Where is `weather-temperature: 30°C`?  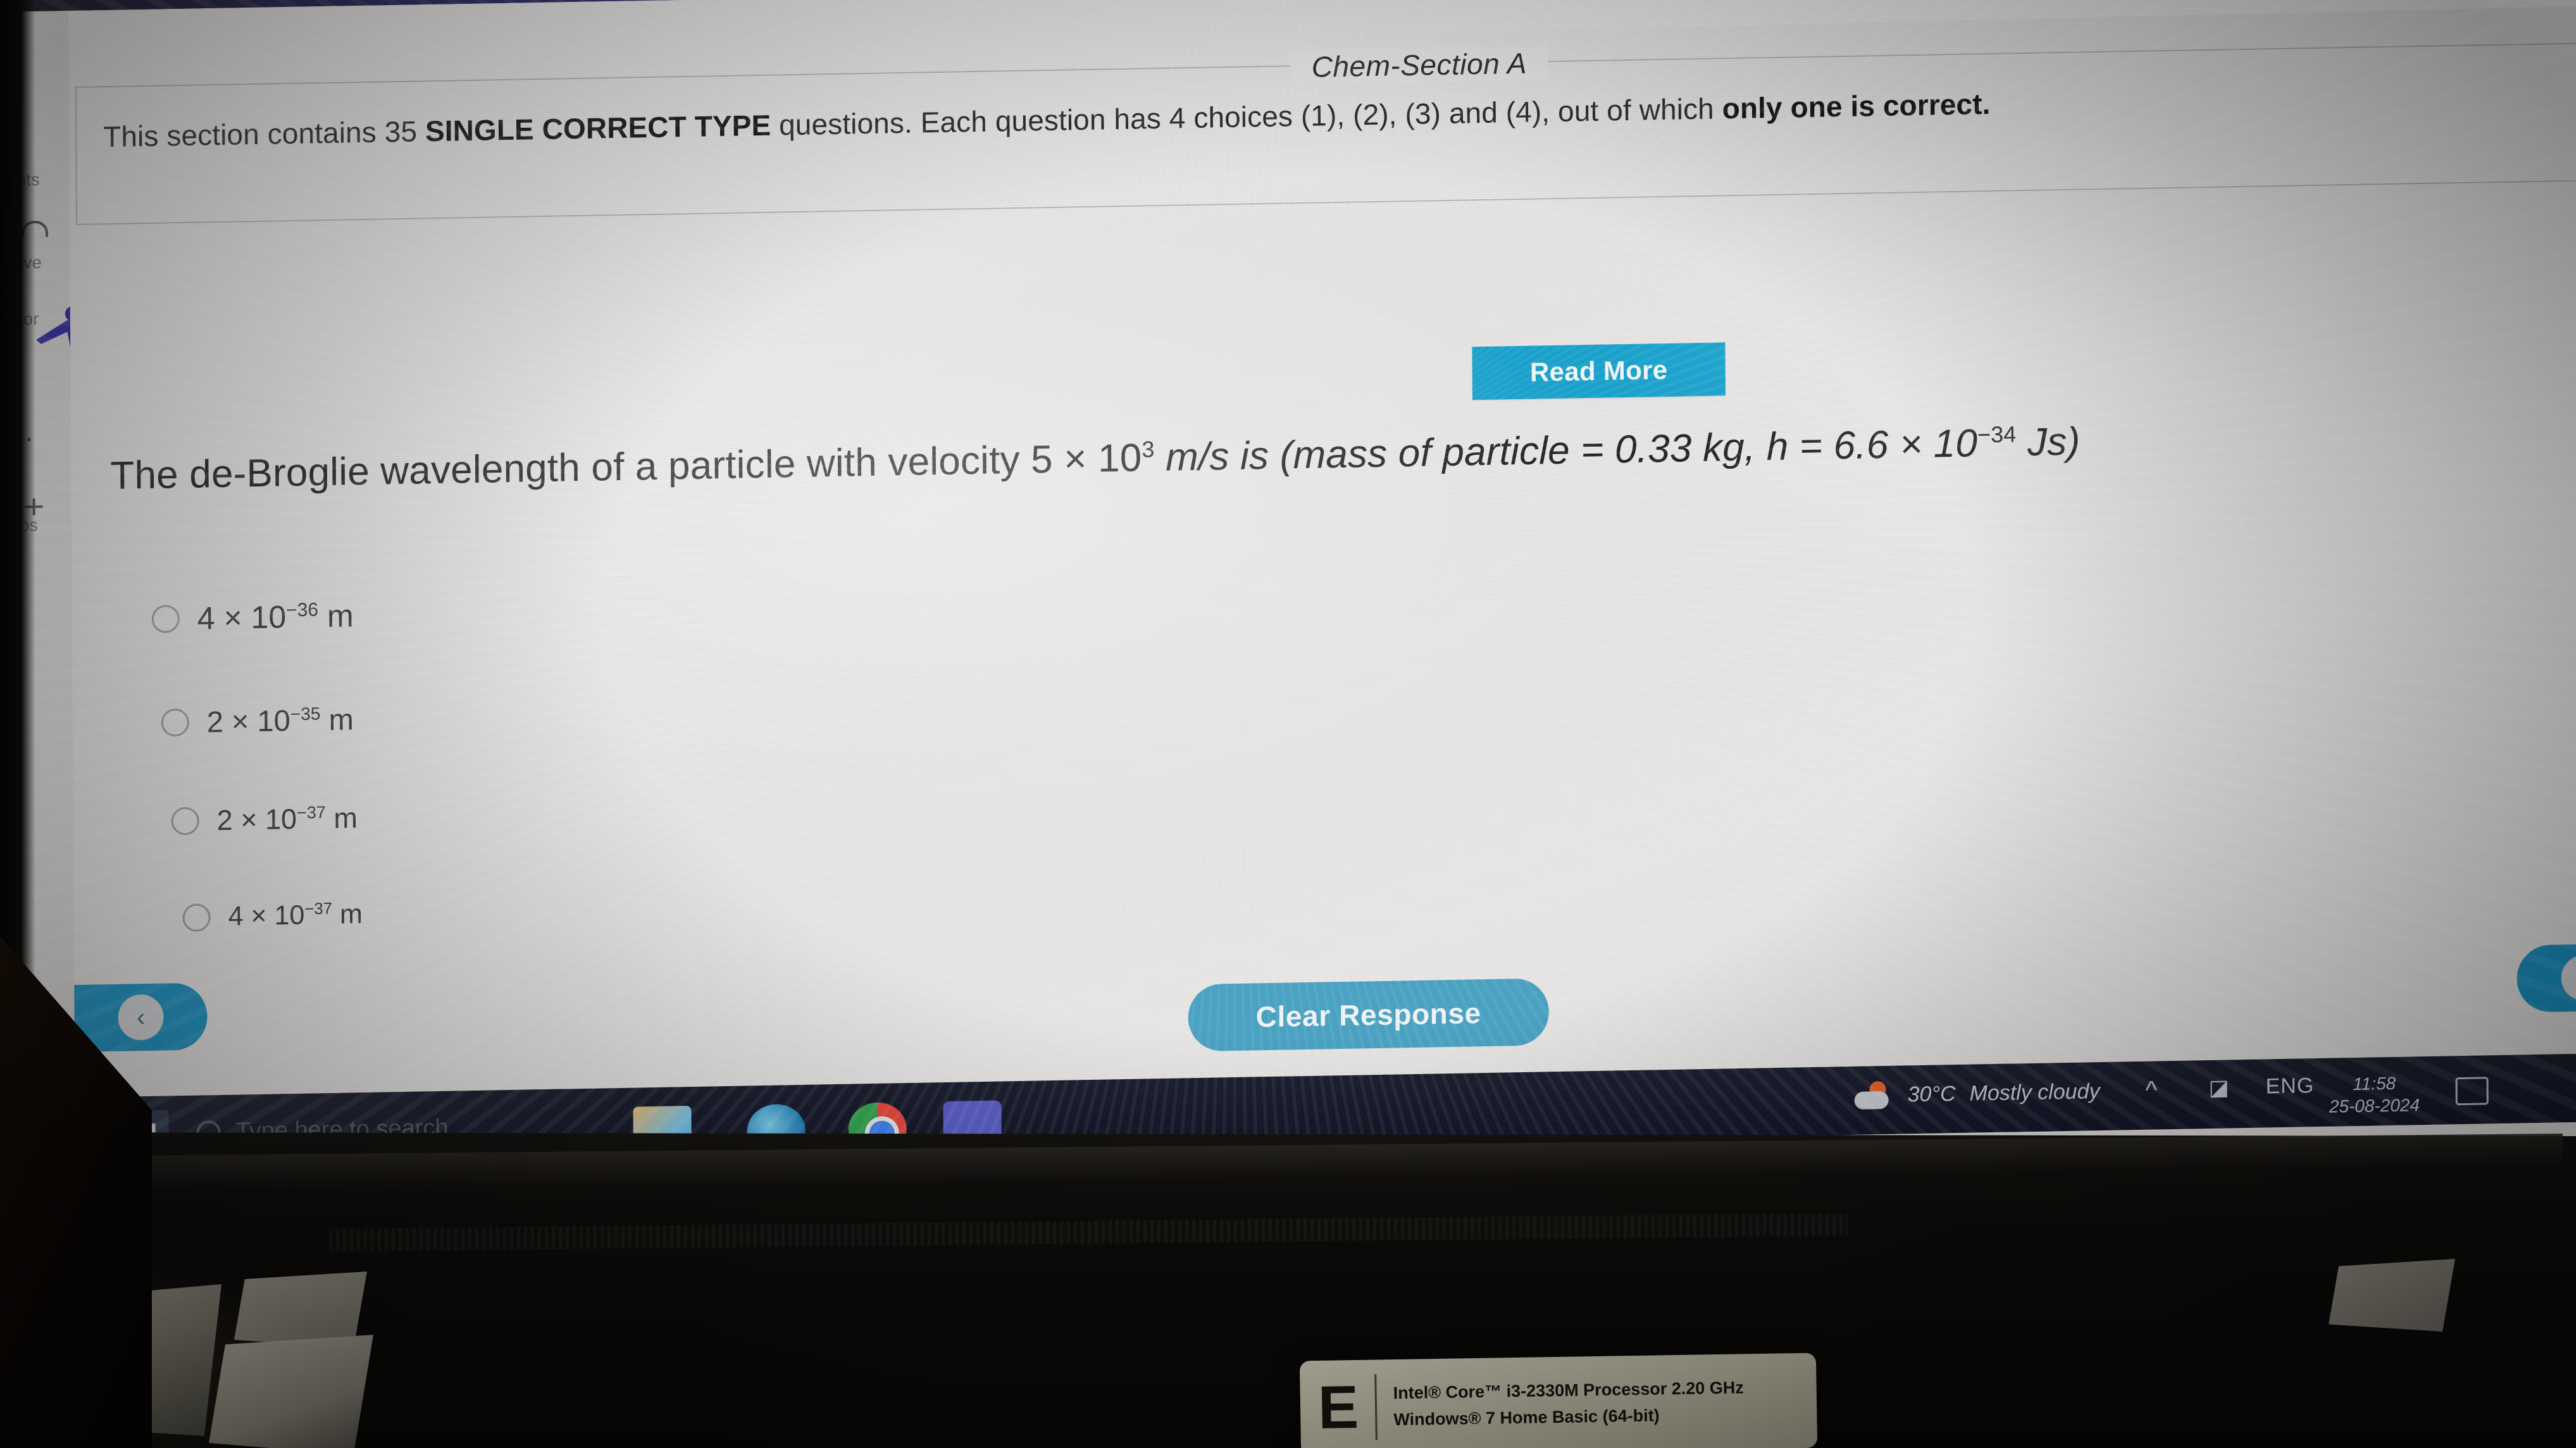 weather-temperature: 30°C is located at coordinates (1931, 1093).